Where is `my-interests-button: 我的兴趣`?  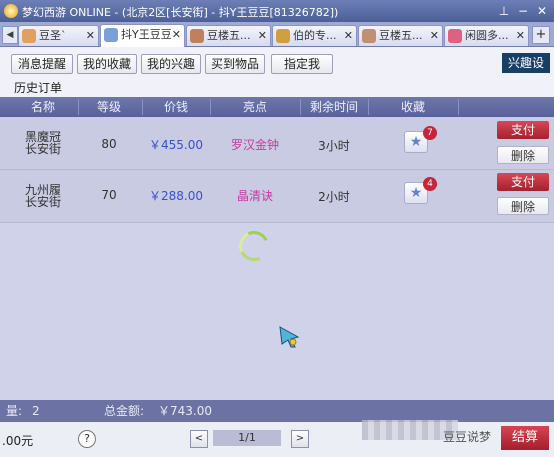
my-interests-button: 我的兴趣 is located at coordinates (171, 64).